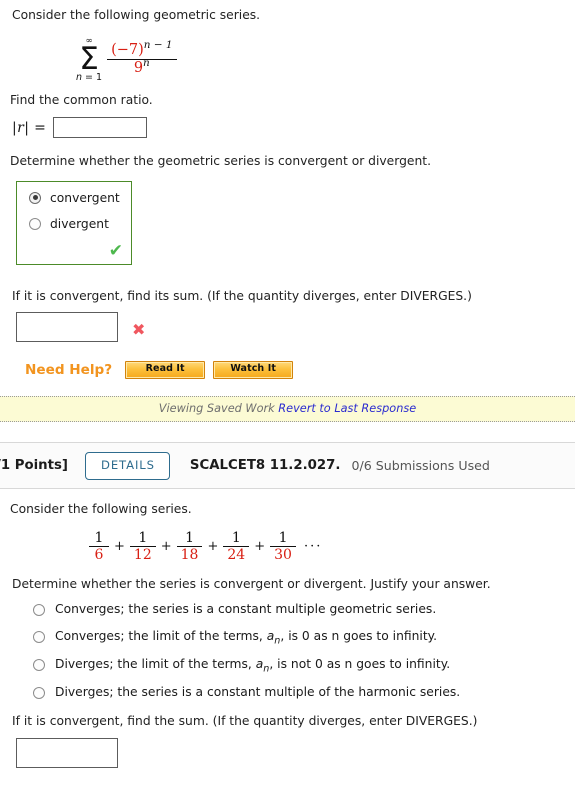 This screenshot has height=803, width=575. What do you see at coordinates (236, 538) in the screenshot?
I see `term-4-numerator: 1` at bounding box center [236, 538].